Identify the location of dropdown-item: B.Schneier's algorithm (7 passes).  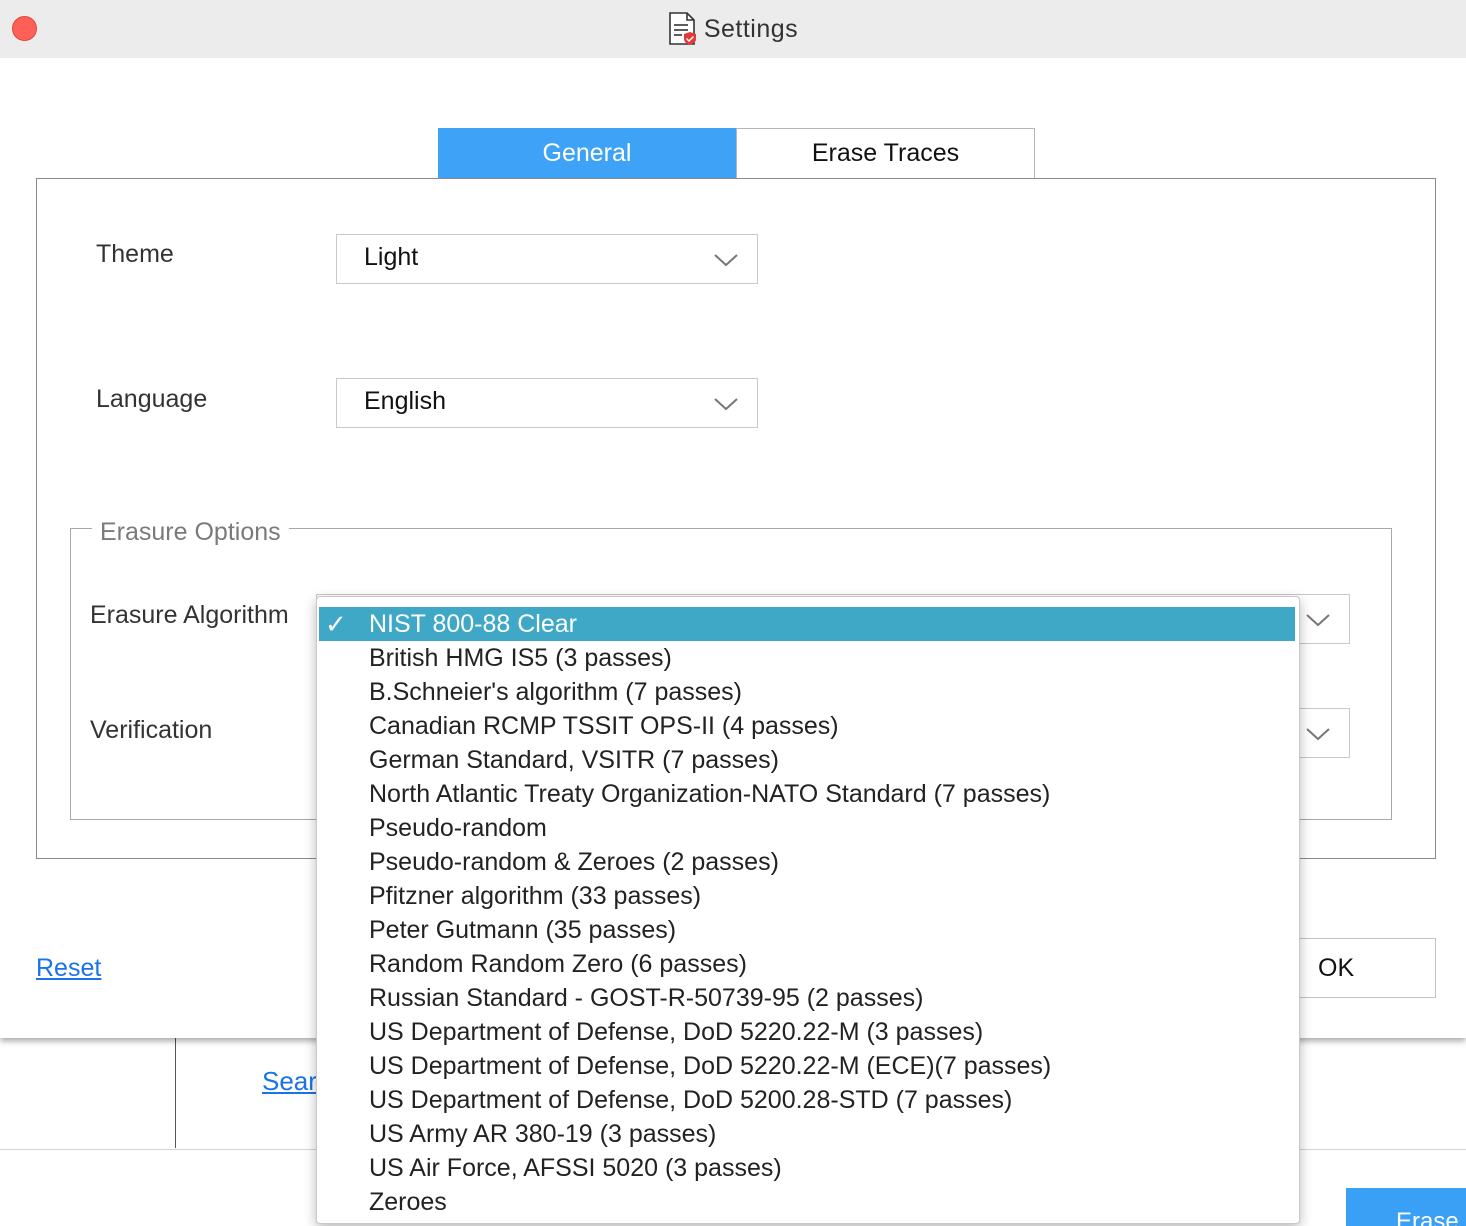
(807, 692).